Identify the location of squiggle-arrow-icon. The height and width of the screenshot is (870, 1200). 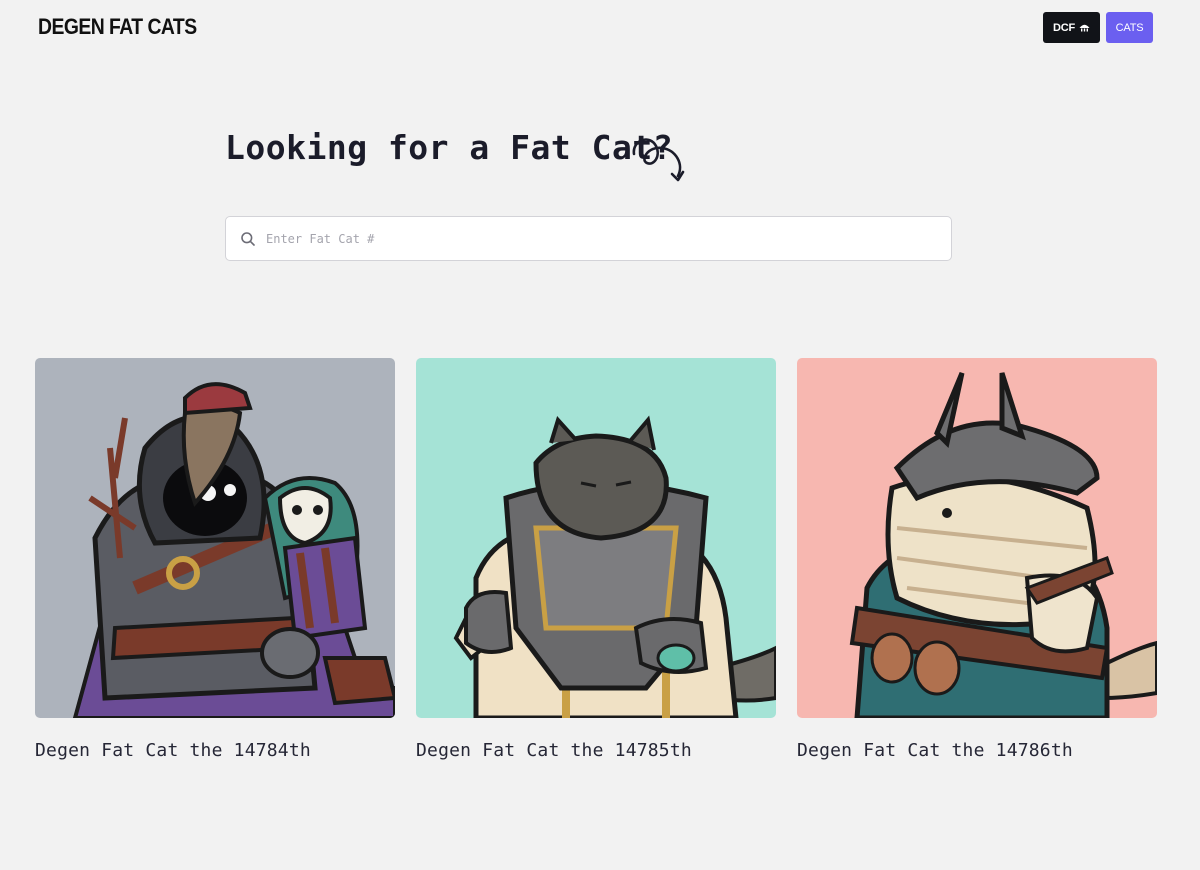
(658, 160).